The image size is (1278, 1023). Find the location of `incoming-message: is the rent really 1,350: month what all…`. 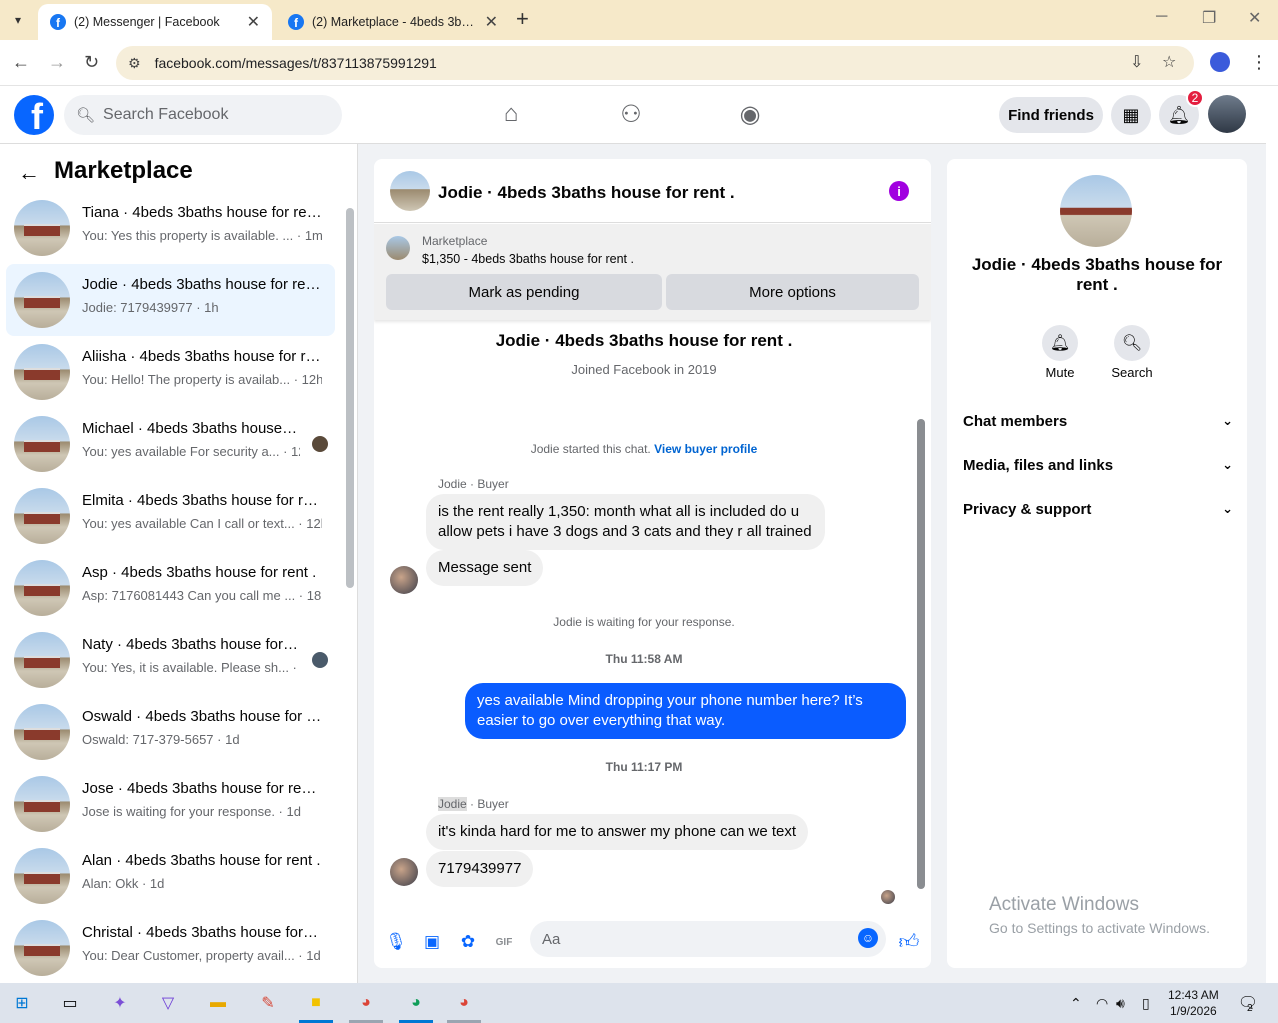

incoming-message: is the rent really 1,350: month what all… is located at coordinates (625, 522).